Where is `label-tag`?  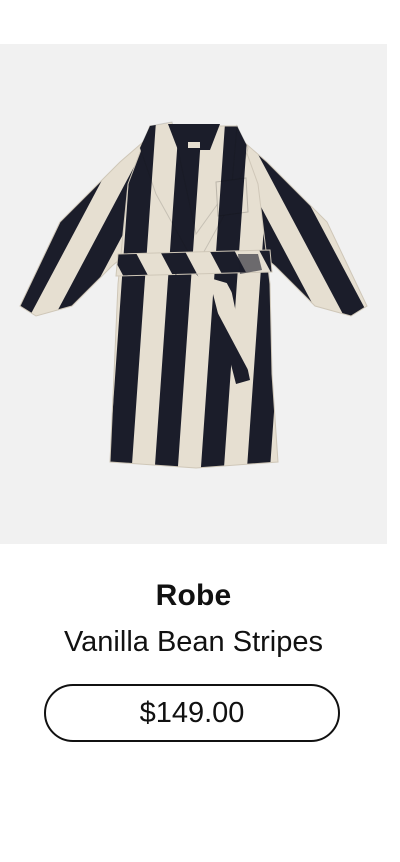 label-tag is located at coordinates (194, 145).